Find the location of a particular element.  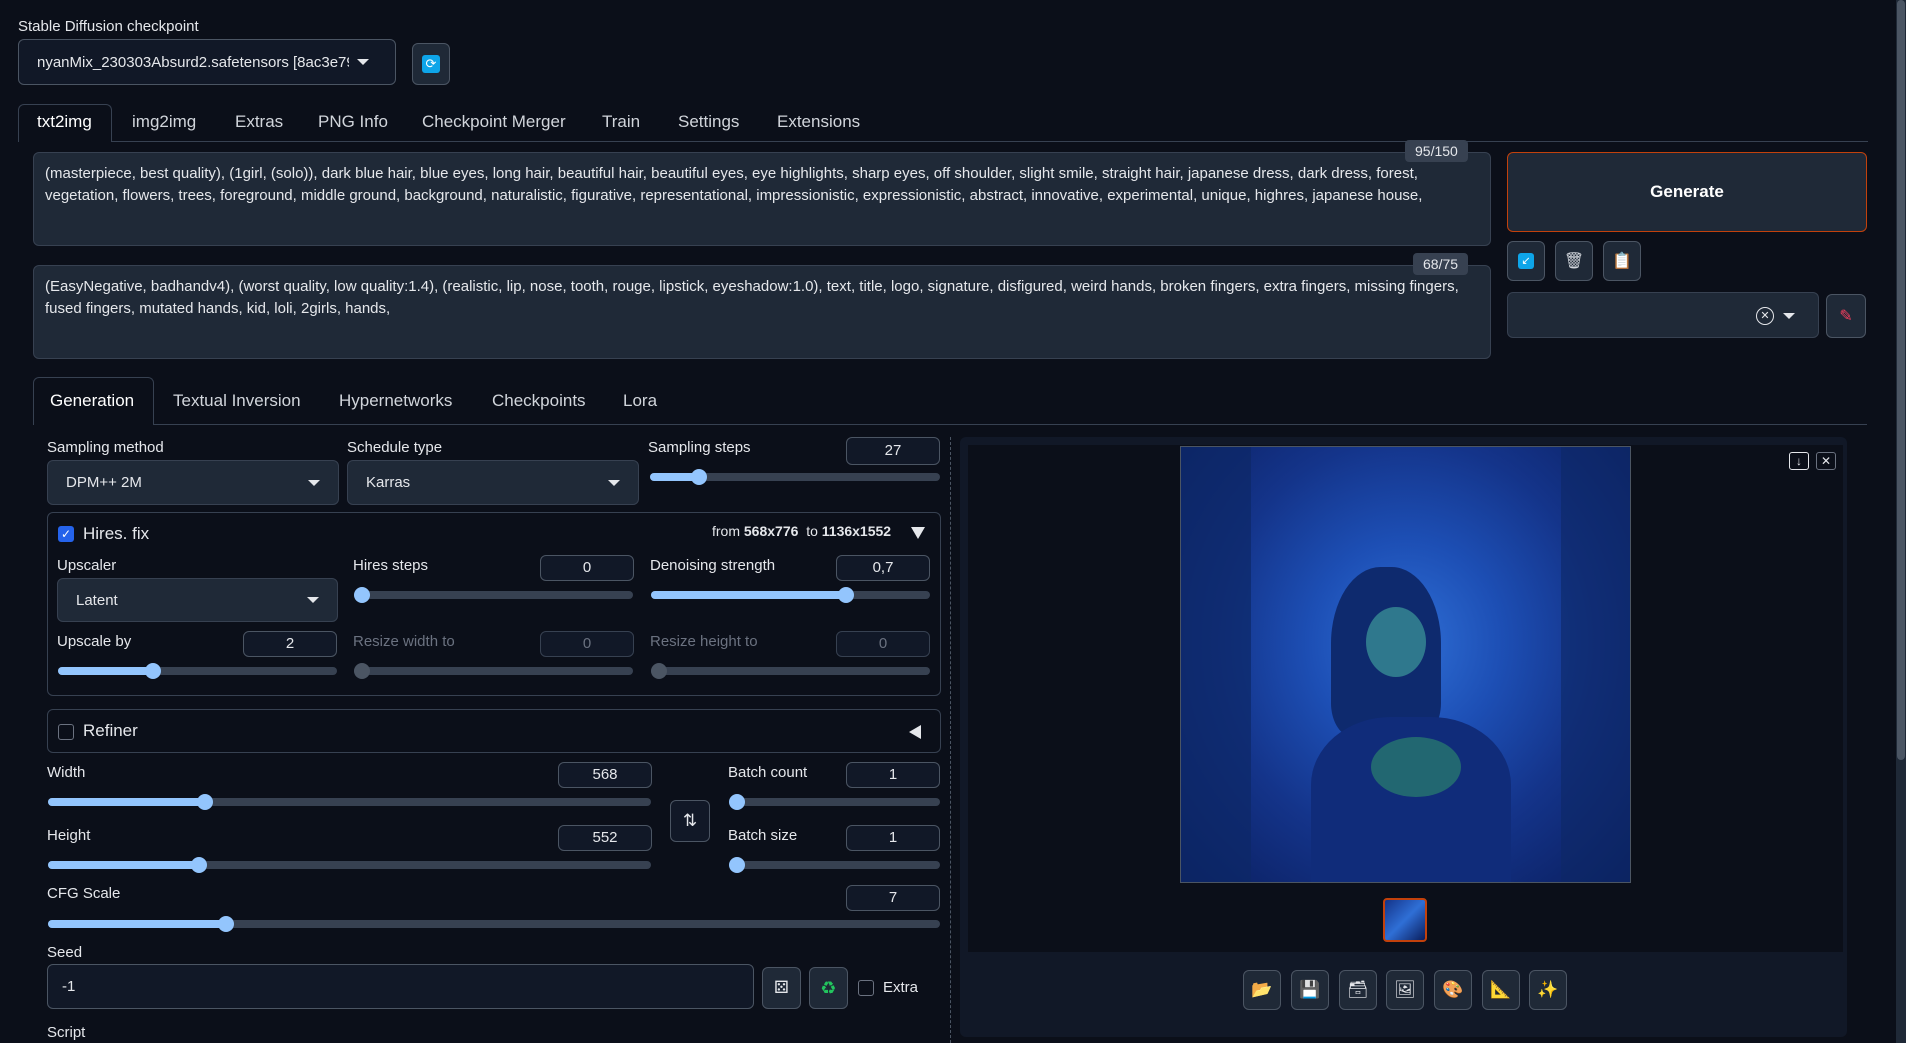

width-label: Width is located at coordinates (66, 772).